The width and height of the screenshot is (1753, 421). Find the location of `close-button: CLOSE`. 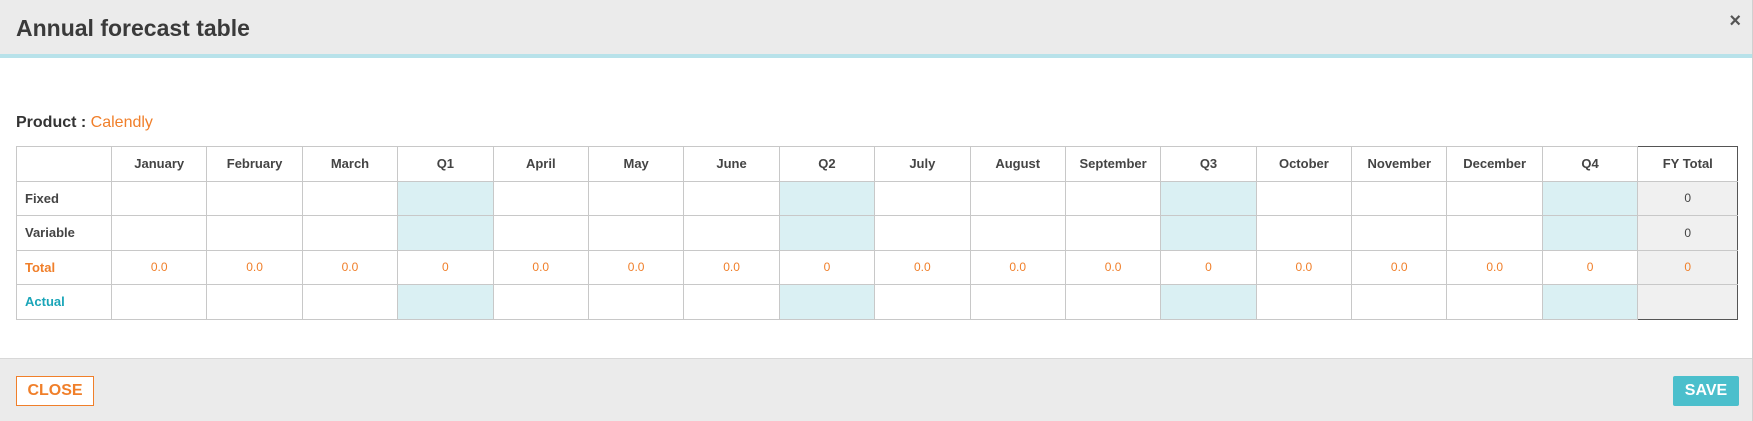

close-button: CLOSE is located at coordinates (55, 391).